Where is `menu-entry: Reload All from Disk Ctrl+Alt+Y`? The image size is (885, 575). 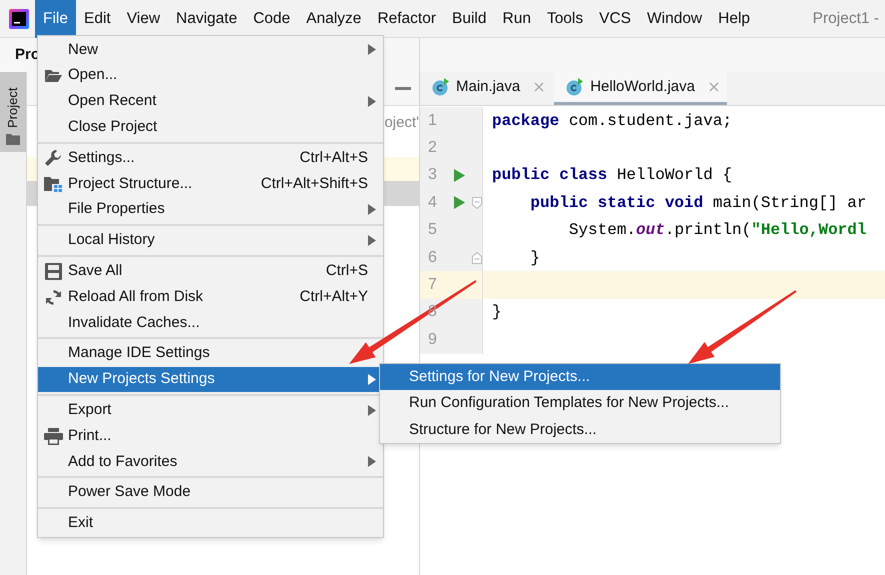
menu-entry: Reload All from Disk Ctrl+Alt+Y is located at coordinates (210, 297).